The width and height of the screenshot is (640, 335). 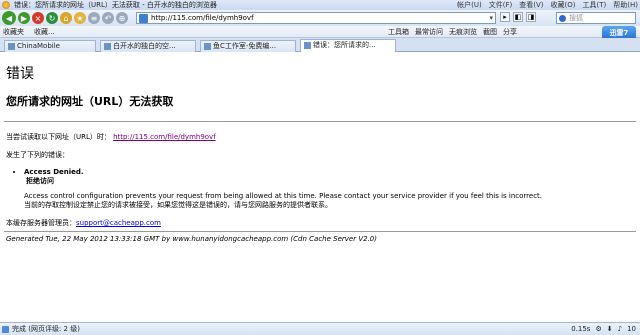 What do you see at coordinates (41, 223) in the screenshot?
I see `admin-prefix: 本缓存服务器管理员：` at bounding box center [41, 223].